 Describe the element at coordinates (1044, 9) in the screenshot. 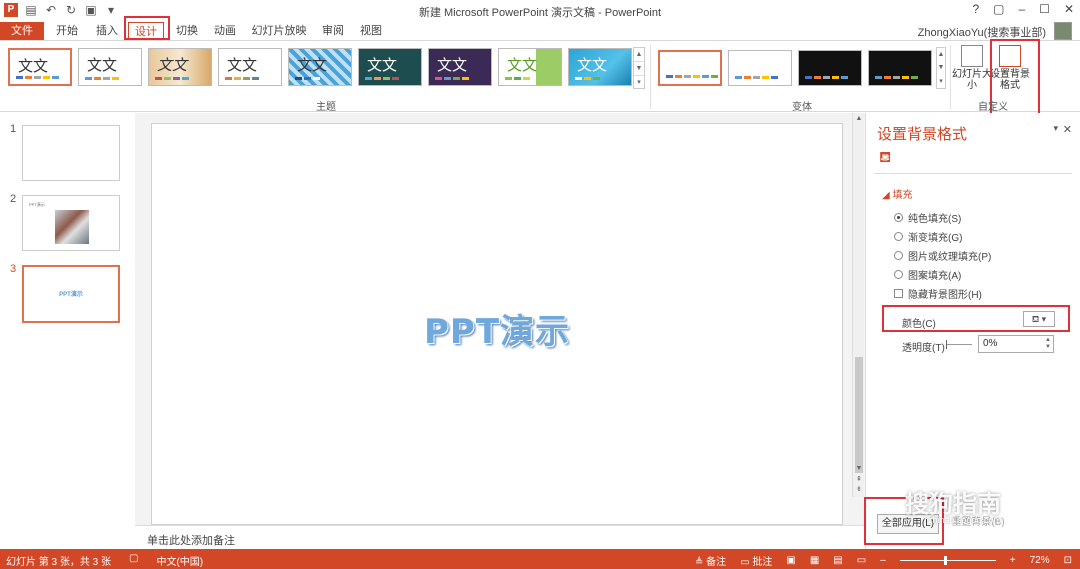

I see `maximize-icon: ☐` at that location.